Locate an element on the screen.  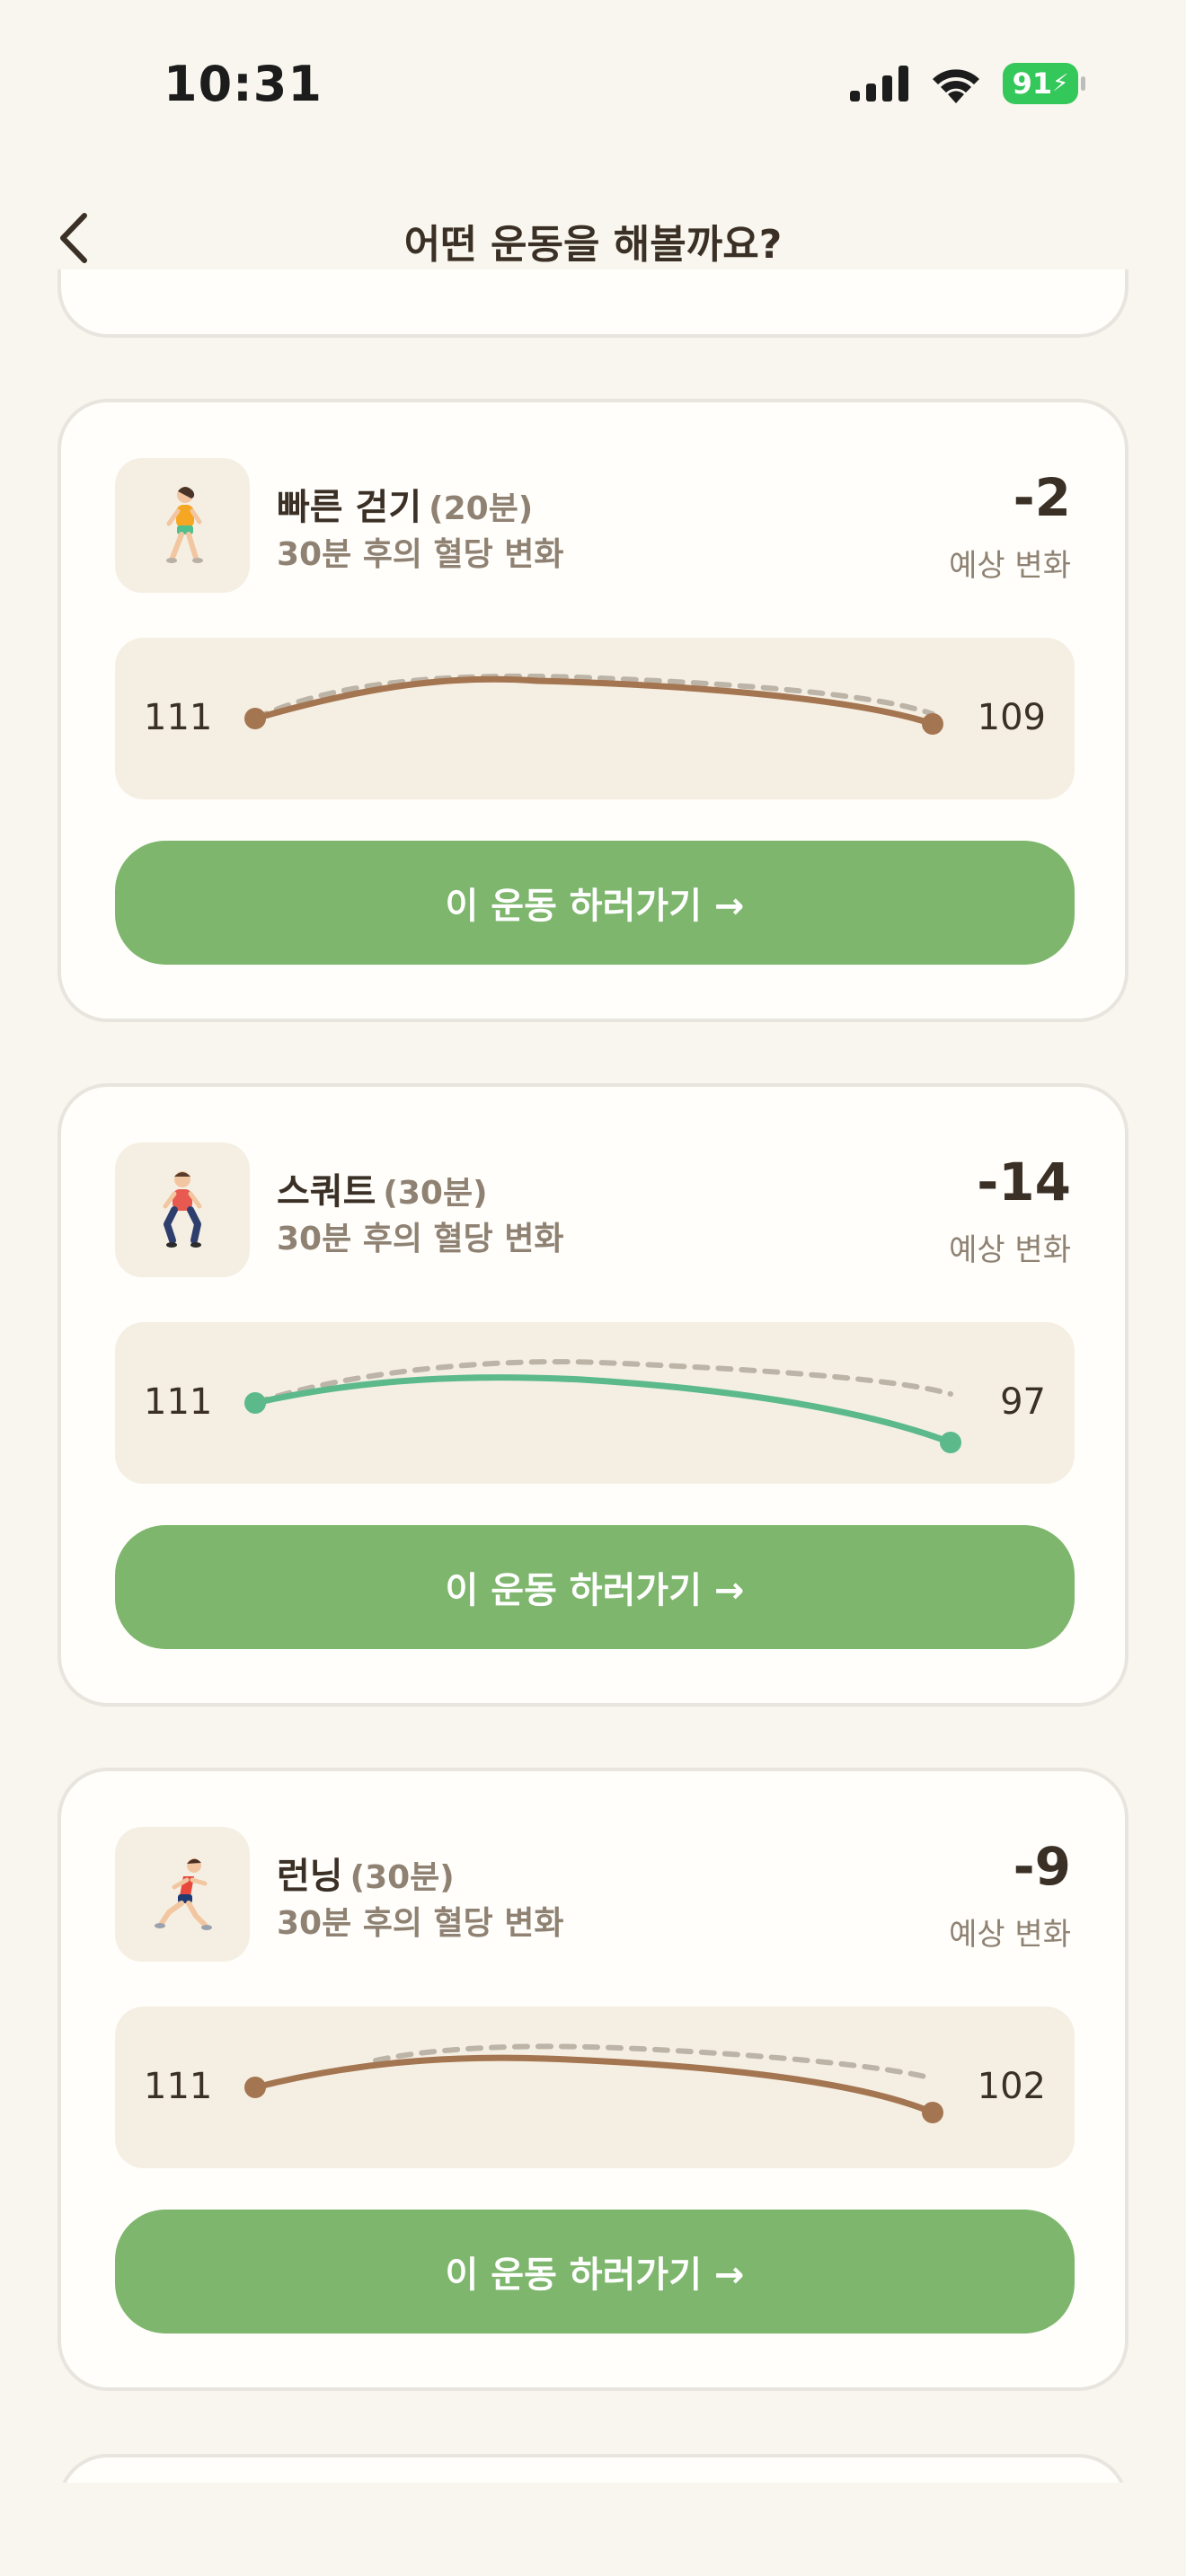
glucose-graph: 111 109 is located at coordinates (595, 718).